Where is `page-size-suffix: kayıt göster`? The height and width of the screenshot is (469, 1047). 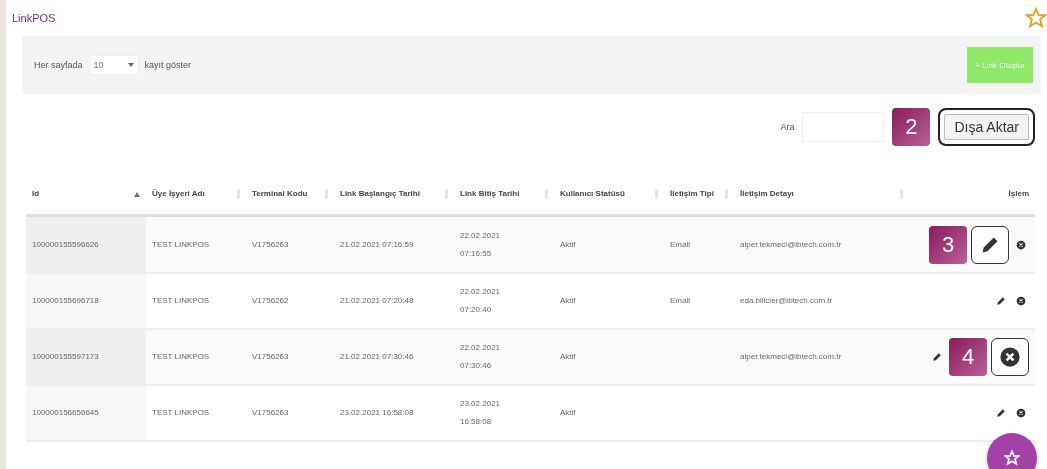 page-size-suffix: kayıt göster is located at coordinates (168, 65).